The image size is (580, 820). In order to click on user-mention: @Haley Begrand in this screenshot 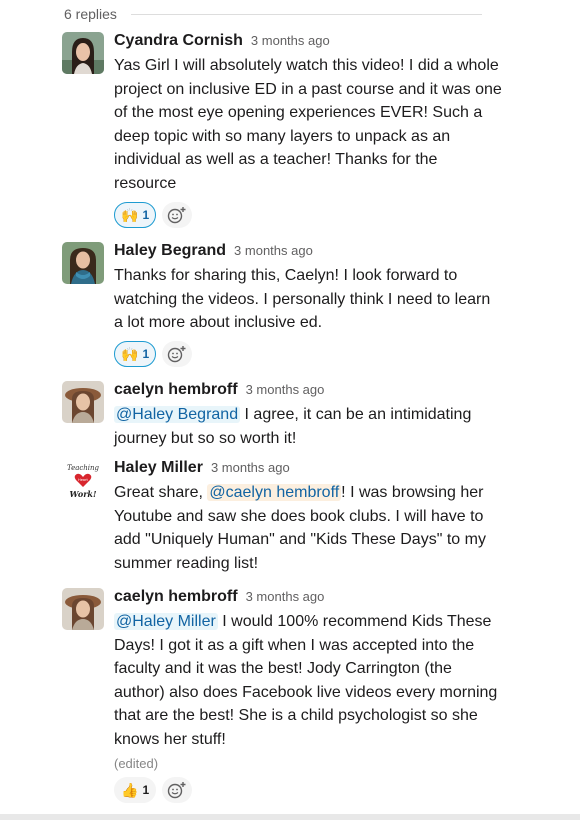, I will do `click(177, 414)`.